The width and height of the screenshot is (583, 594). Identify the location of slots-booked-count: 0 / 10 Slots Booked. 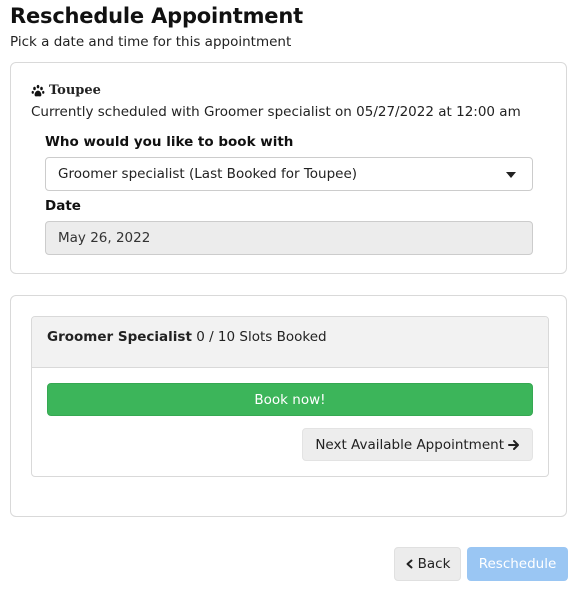
(261, 337).